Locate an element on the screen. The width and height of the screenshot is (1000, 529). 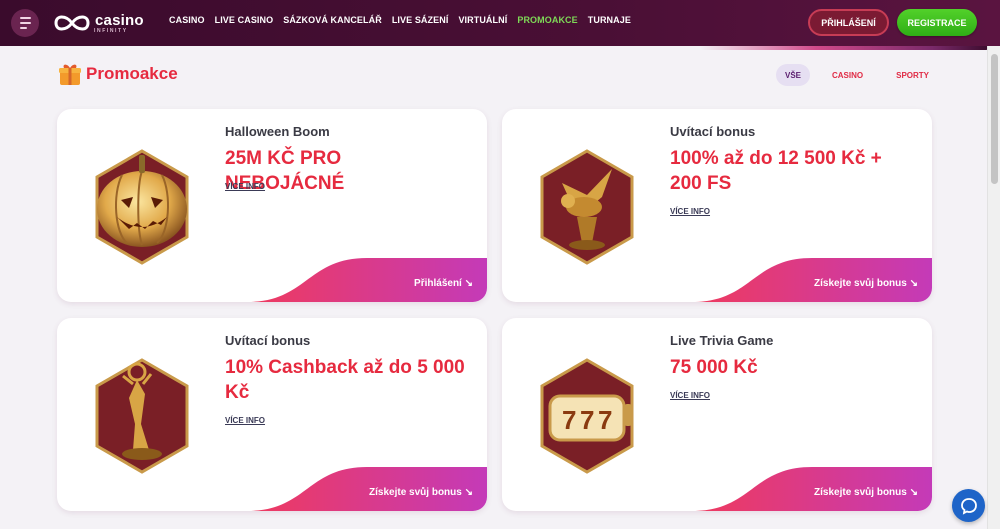
nav-live-casino: LIVE CASINO is located at coordinates (244, 20).